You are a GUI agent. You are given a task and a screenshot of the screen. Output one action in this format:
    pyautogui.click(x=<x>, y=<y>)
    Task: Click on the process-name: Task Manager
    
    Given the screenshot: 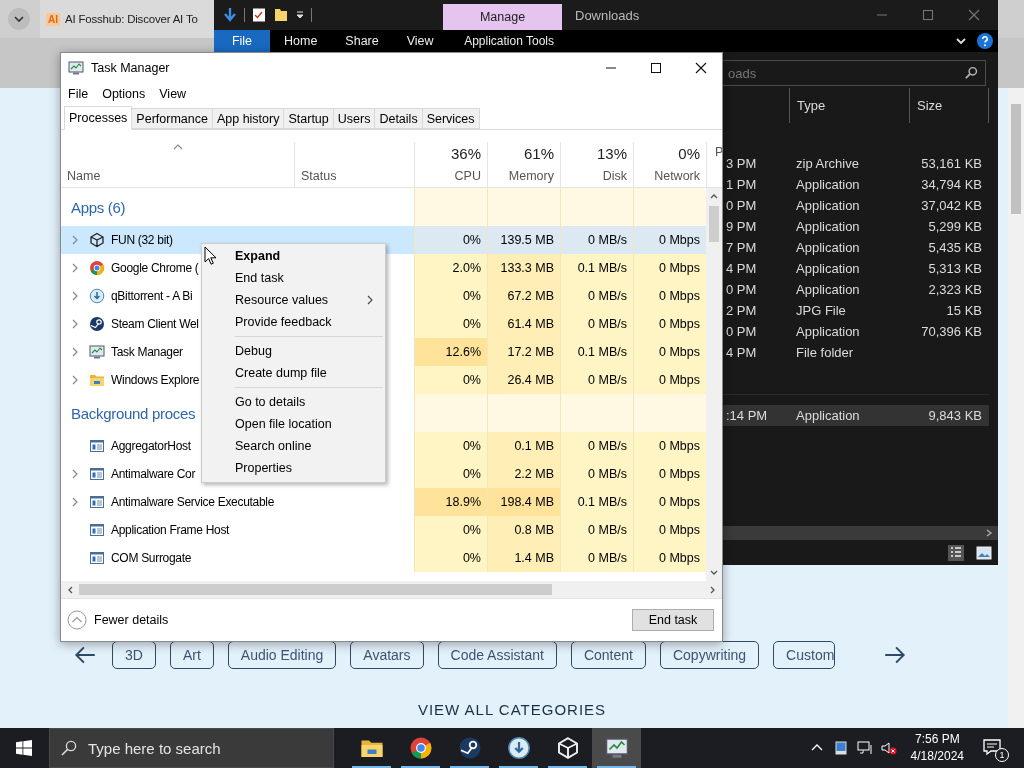 What is the action you would take?
    pyautogui.click(x=147, y=352)
    